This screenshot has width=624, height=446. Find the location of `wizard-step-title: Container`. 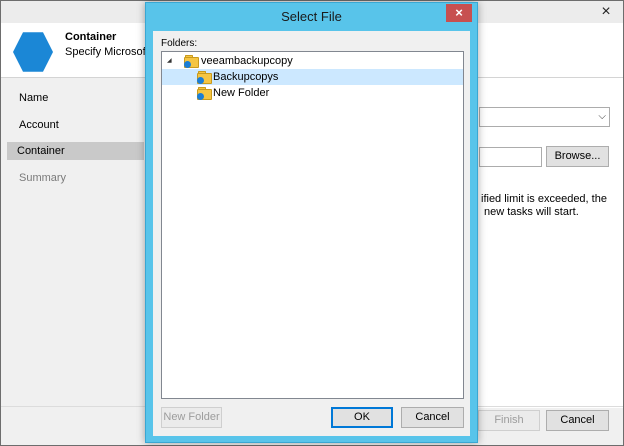

wizard-step-title: Container is located at coordinates (91, 37).